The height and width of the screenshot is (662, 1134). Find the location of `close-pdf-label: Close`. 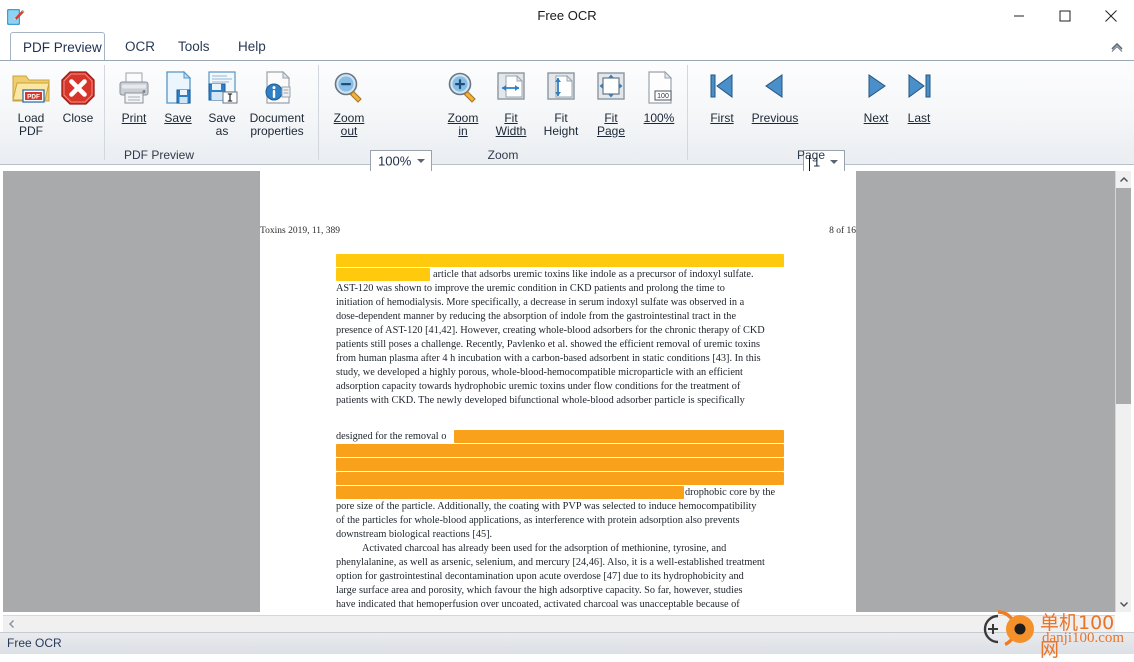

close-pdf-label: Close is located at coordinates (78, 118).